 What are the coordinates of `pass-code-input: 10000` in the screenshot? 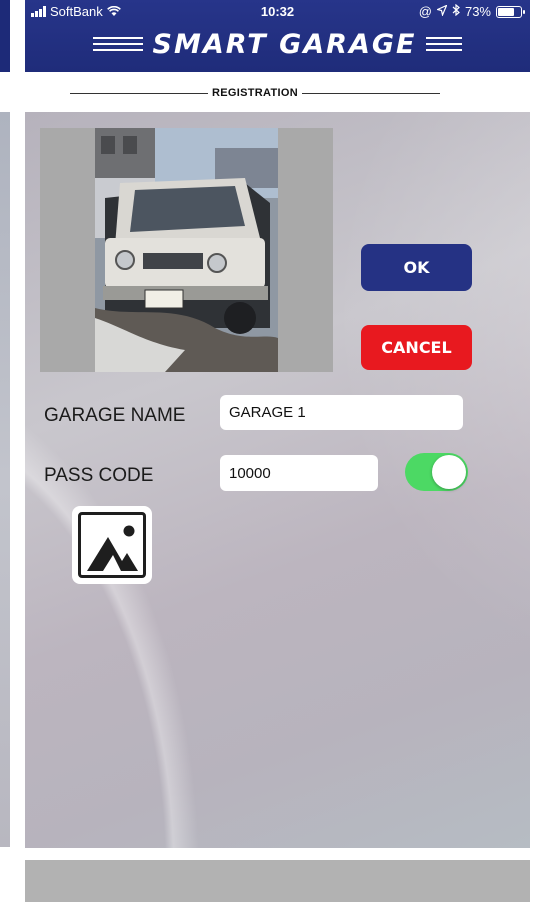 It's located at (299, 473).